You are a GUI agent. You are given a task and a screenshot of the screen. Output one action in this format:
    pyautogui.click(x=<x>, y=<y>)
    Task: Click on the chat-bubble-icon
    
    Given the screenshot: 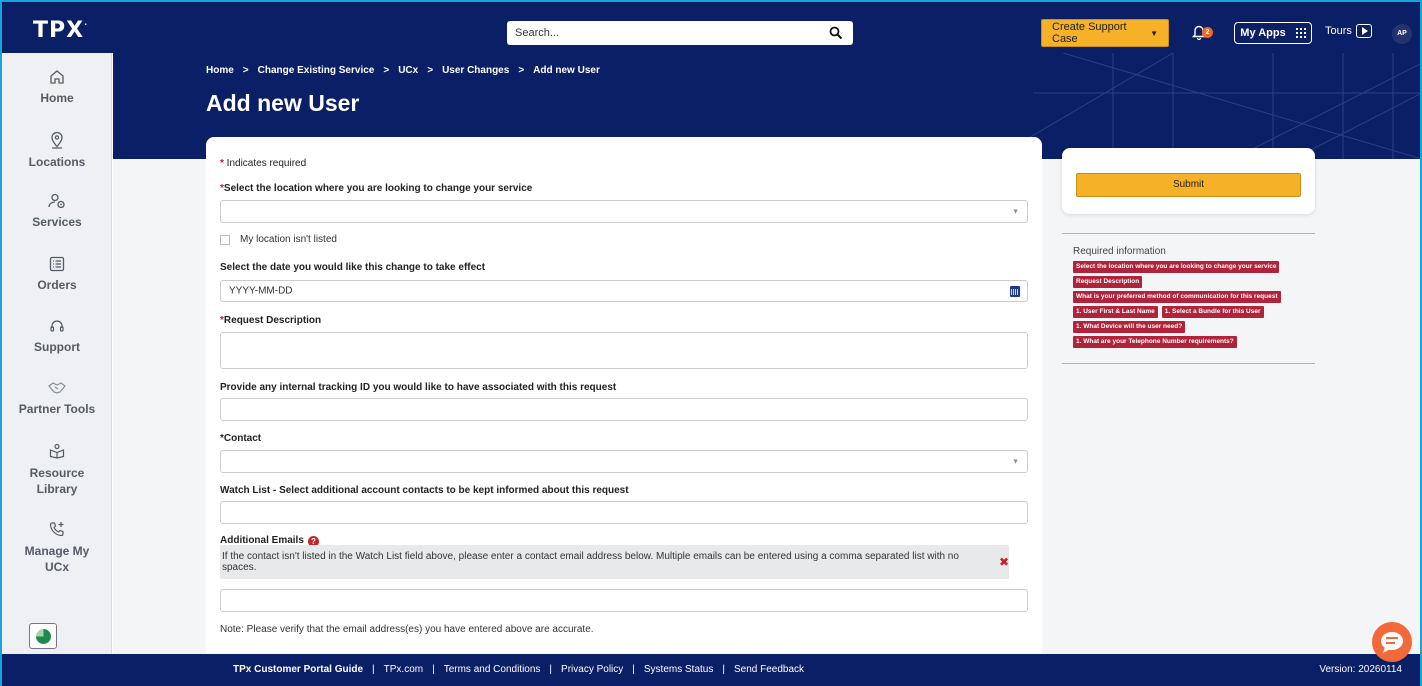 What is the action you would take?
    pyautogui.click(x=1392, y=642)
    